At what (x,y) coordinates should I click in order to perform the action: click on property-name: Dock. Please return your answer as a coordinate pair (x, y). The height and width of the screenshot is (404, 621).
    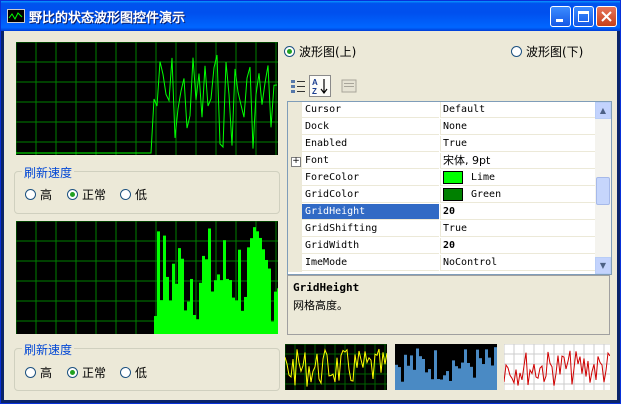
    Looking at the image, I should click on (370, 127).